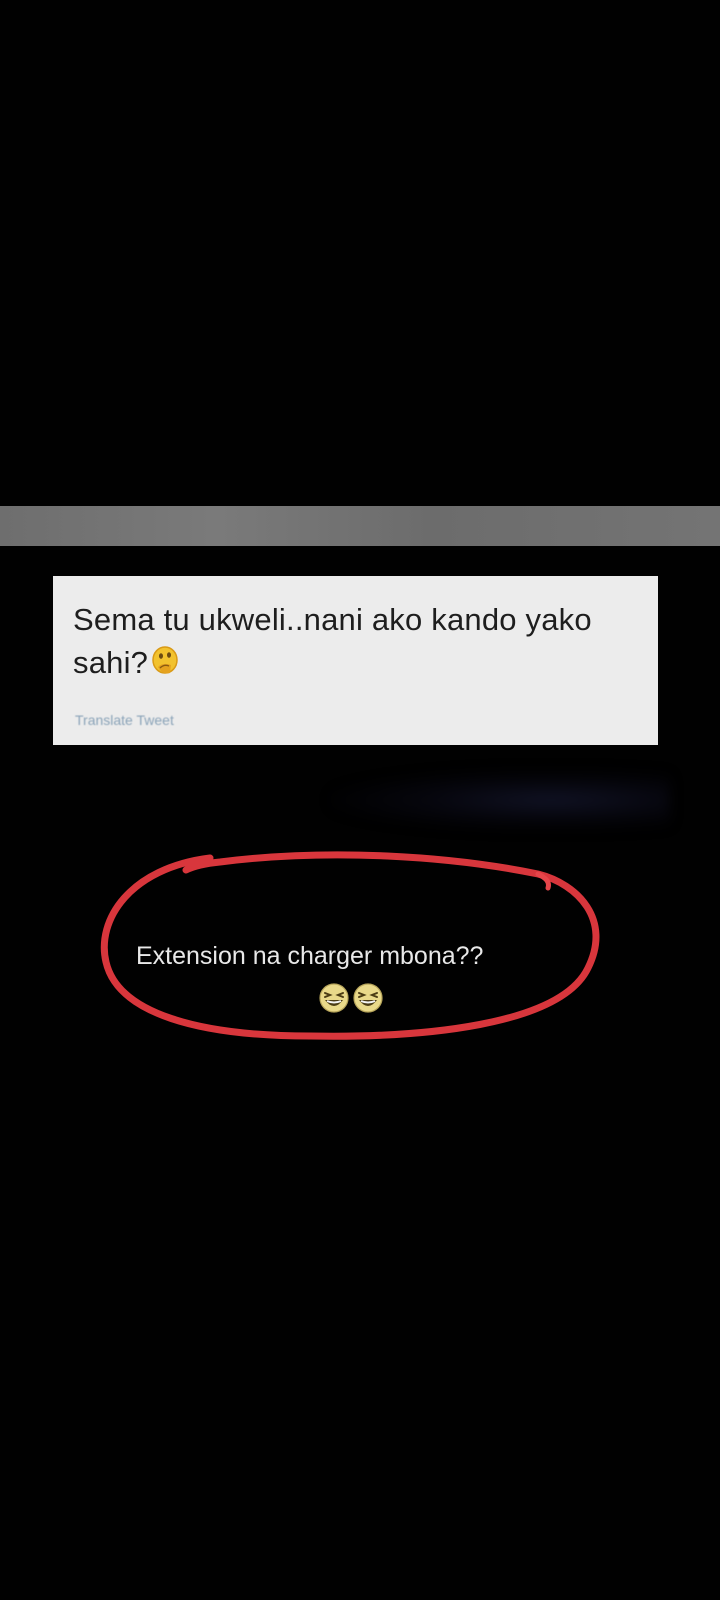 Image resolution: width=720 pixels, height=1600 pixels. Describe the element at coordinates (500, 800) in the screenshot. I see `blurred-smudge` at that location.